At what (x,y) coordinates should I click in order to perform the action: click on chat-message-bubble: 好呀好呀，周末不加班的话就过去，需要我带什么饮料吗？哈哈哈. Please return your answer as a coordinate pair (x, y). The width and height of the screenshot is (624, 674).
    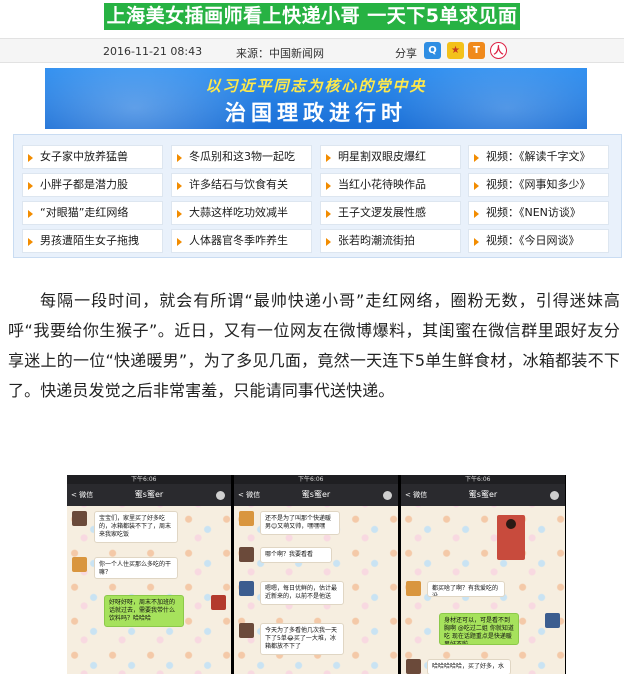
    Looking at the image, I should click on (144, 611).